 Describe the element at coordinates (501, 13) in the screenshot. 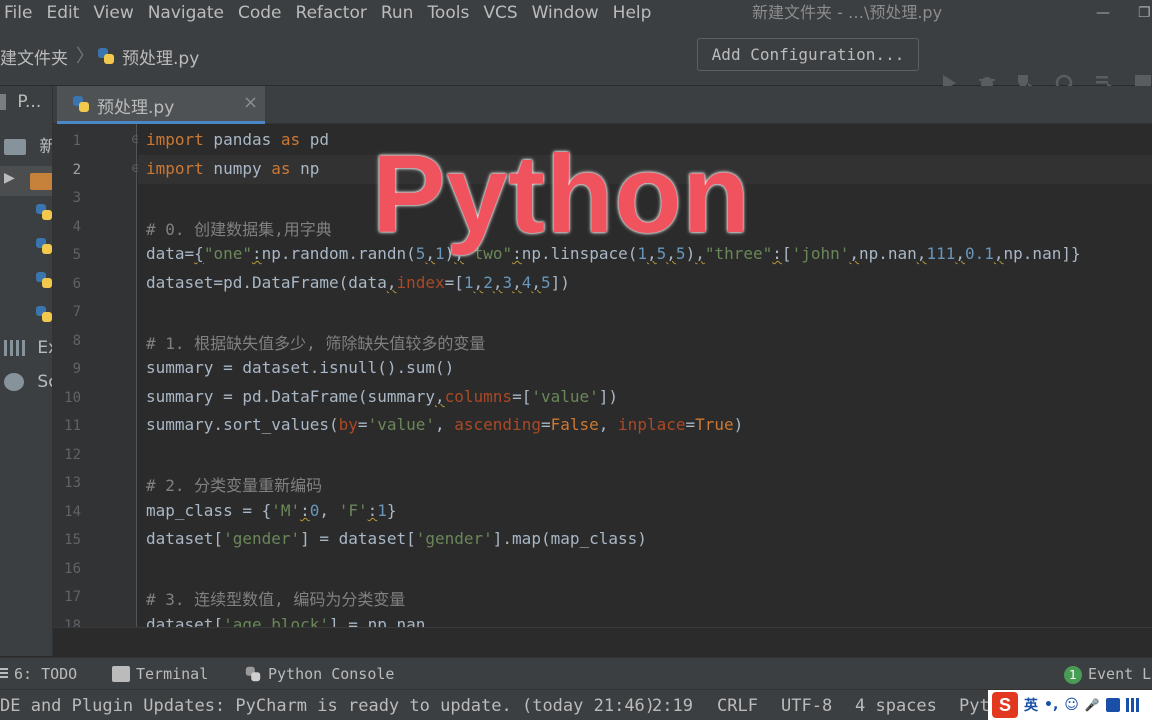

I see `menu-vcs: VCS` at that location.